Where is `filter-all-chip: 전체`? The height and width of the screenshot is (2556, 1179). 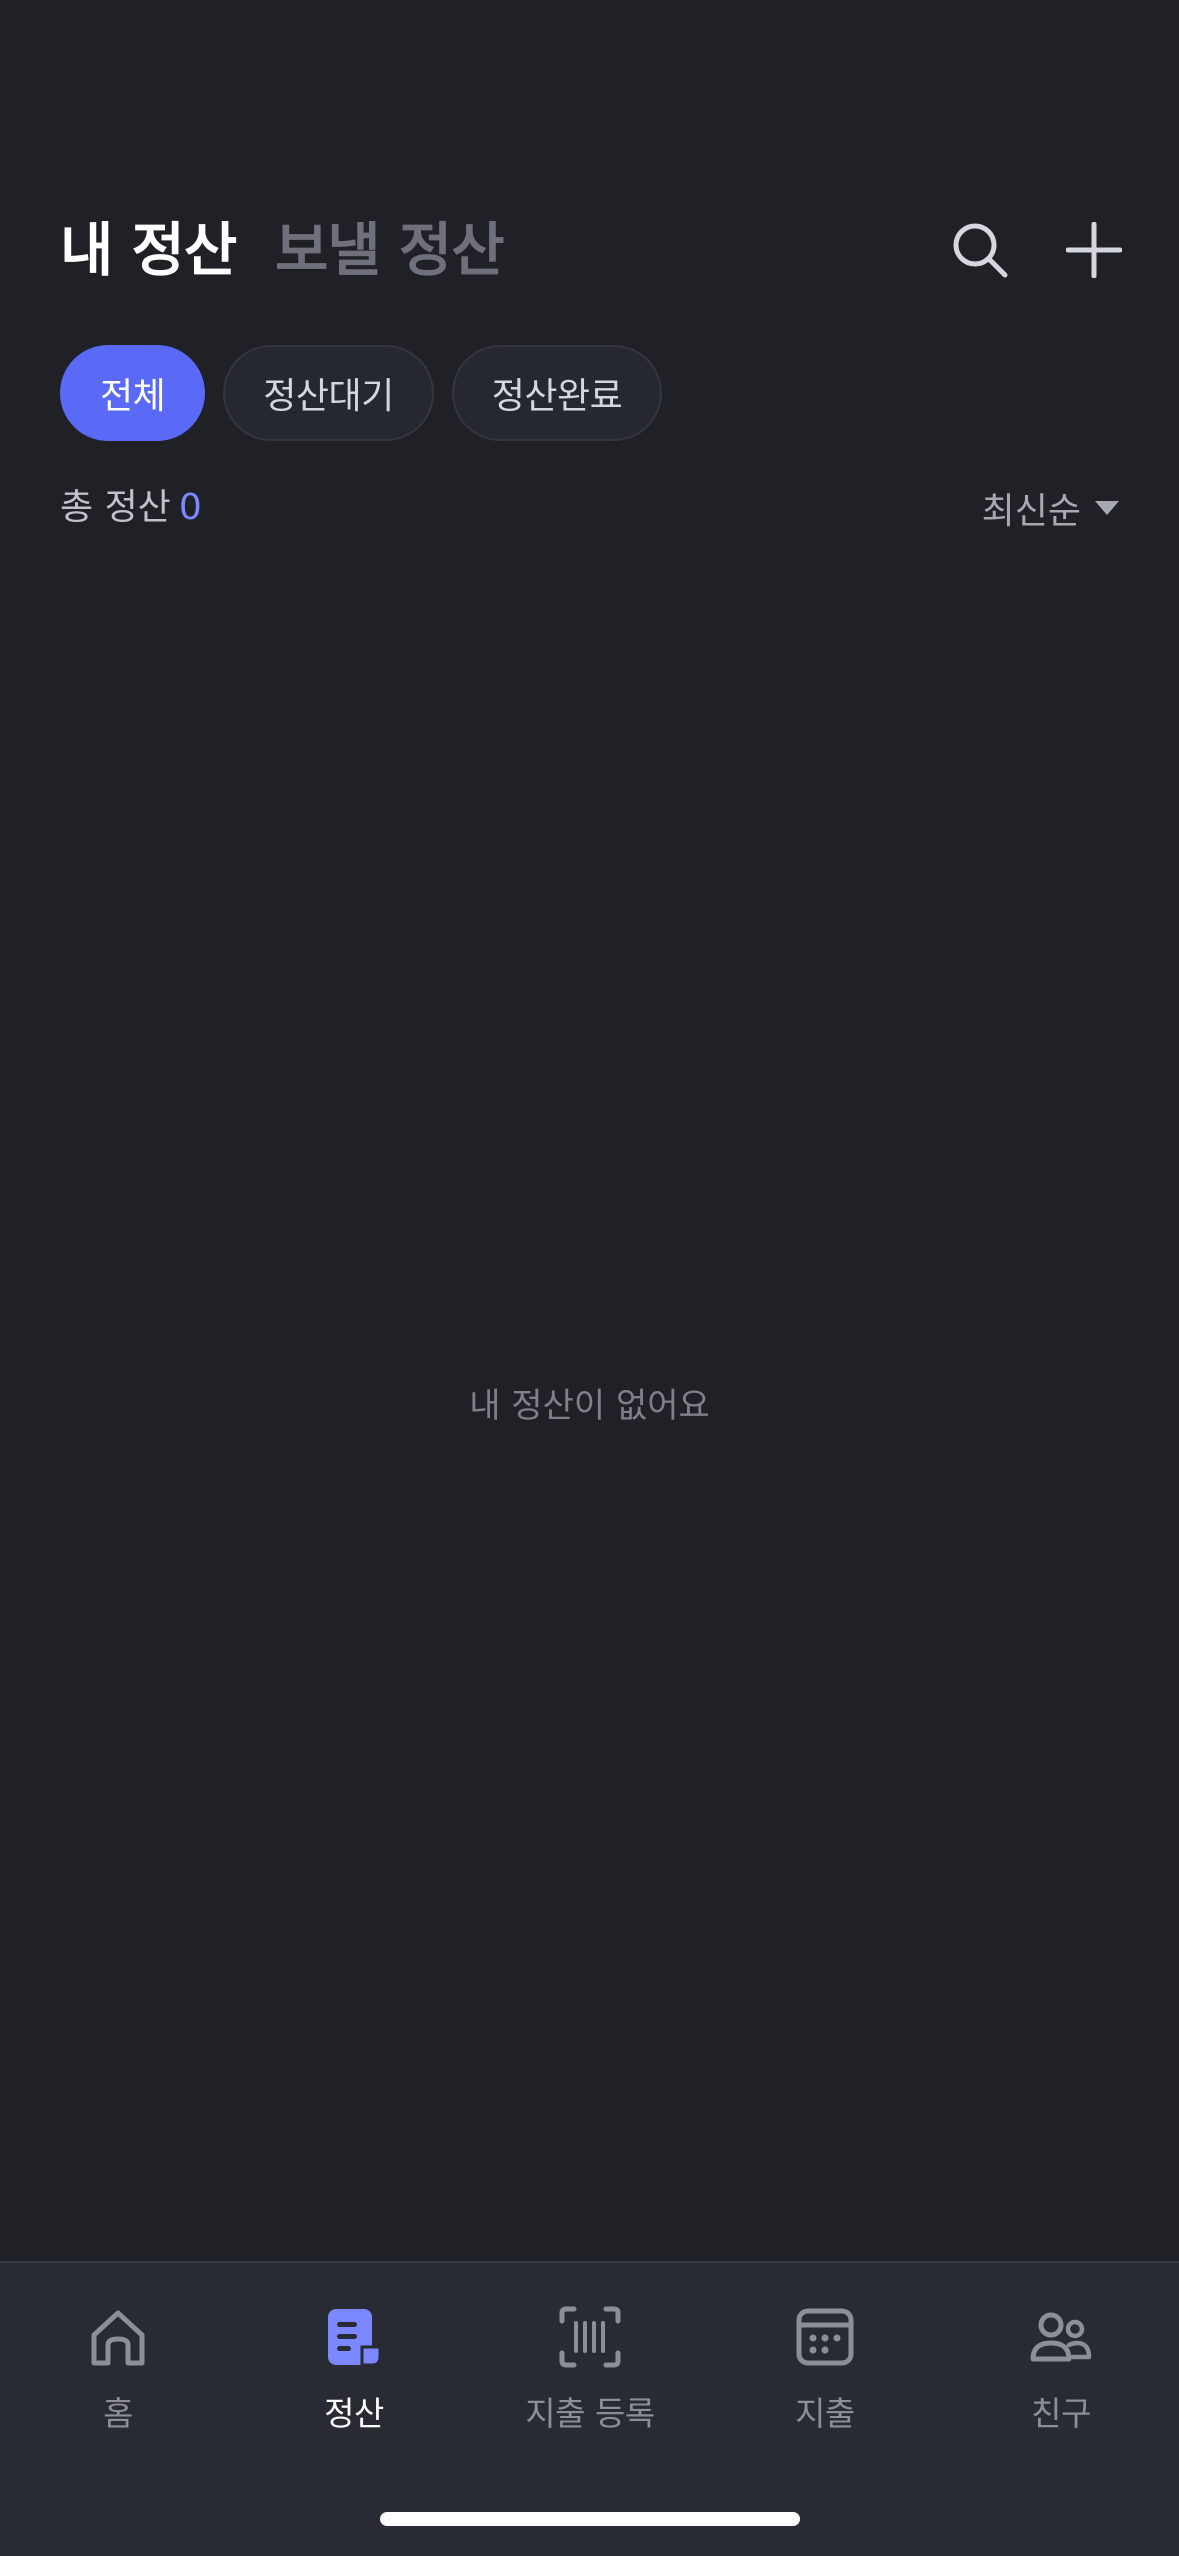
filter-all-chip: 전체 is located at coordinates (133, 393).